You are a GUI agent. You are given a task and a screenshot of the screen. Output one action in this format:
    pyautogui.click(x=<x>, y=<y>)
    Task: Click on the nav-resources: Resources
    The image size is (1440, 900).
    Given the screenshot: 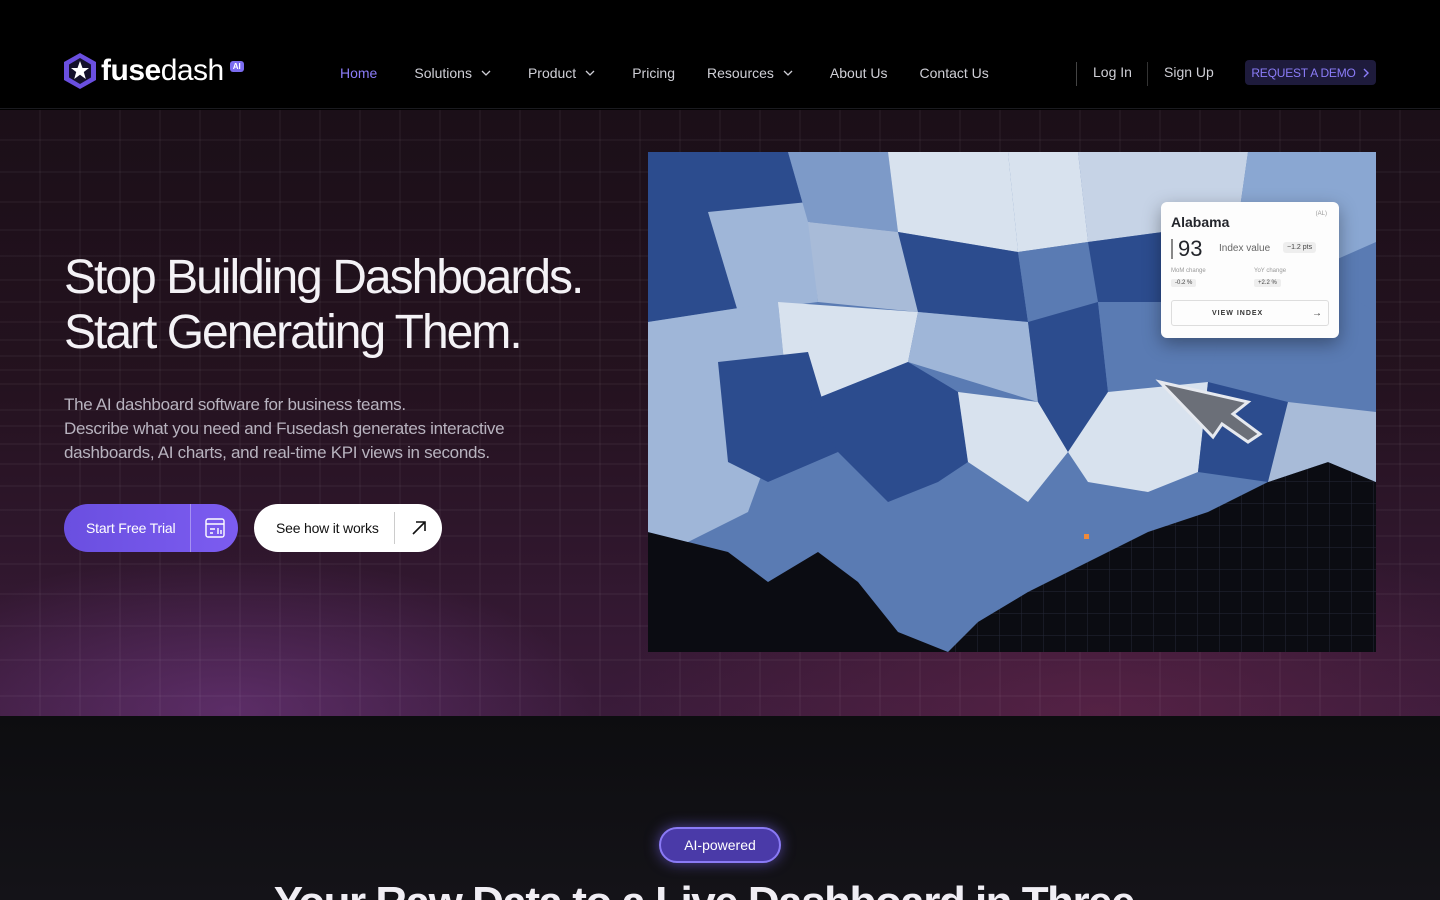 What is the action you would take?
    pyautogui.click(x=750, y=73)
    